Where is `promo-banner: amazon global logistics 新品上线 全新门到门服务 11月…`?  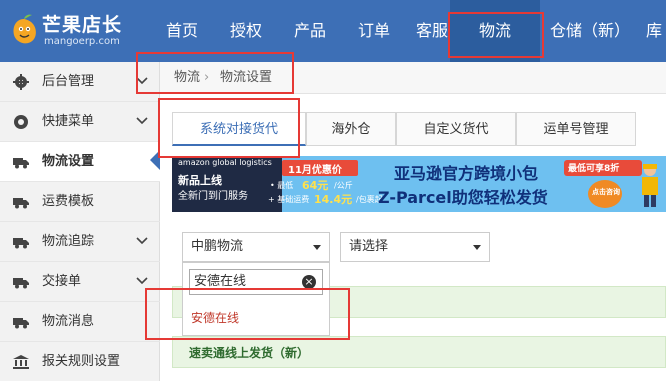
promo-banner: amazon global logistics 新品上线 全新门到门服务 11月… is located at coordinates (419, 184).